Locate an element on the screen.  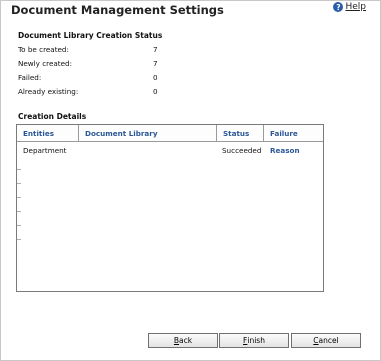
cell-status: Succeeded is located at coordinates (242, 150).